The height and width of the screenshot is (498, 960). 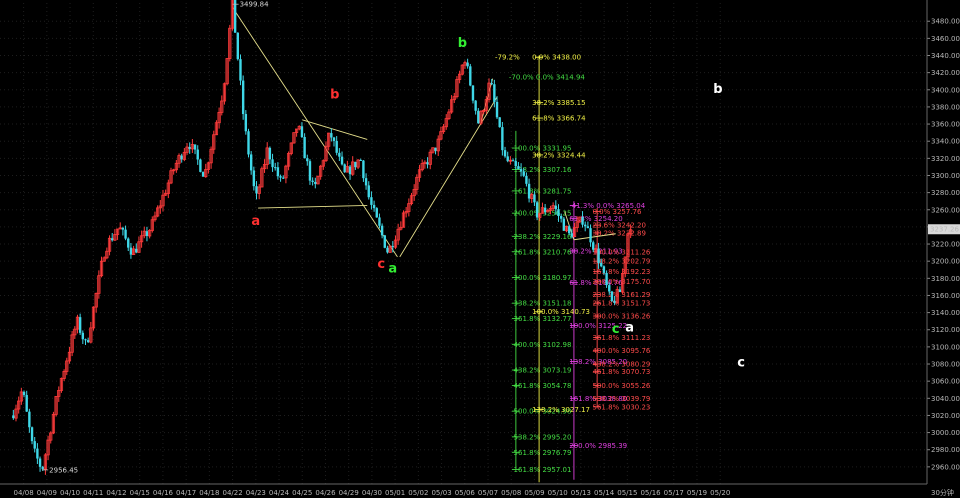 I want to click on fib-level-label: 338.2% 3151.18, so click(x=543, y=304).